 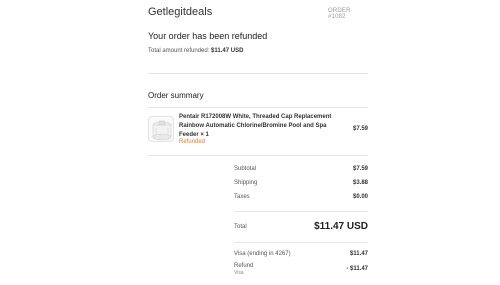 I want to click on taxes-row: Taxes $0.00, so click(x=301, y=198).